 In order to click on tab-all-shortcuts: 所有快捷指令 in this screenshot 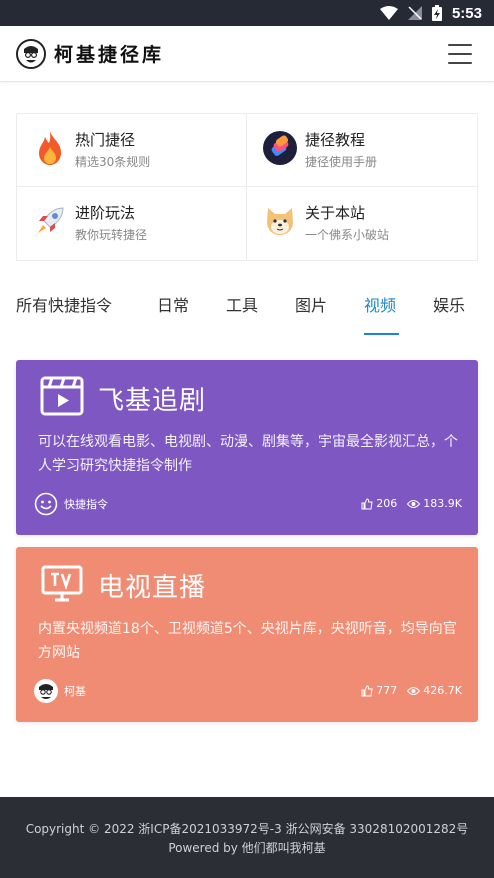, I will do `click(64, 304)`.